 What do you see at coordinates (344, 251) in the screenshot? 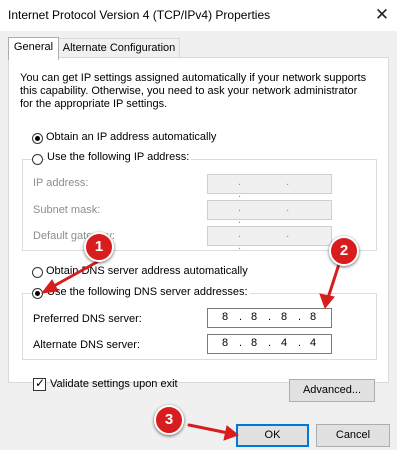
I see `annotation-badge-2: 2` at bounding box center [344, 251].